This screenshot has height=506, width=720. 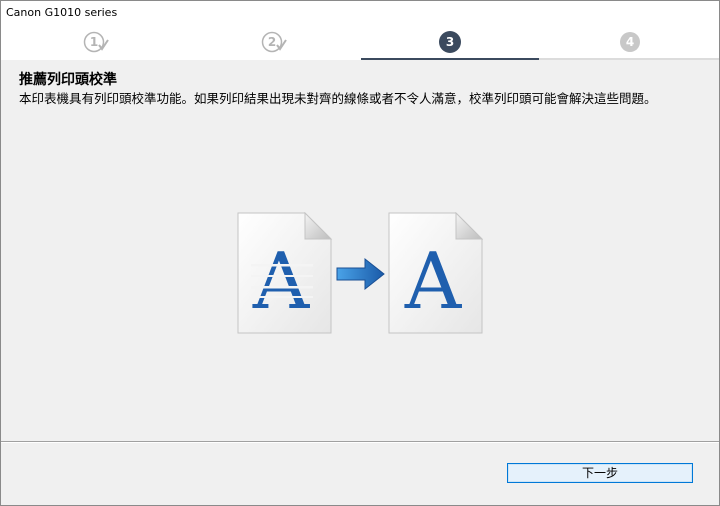 I want to click on right-arrow-icon, so click(x=360, y=274).